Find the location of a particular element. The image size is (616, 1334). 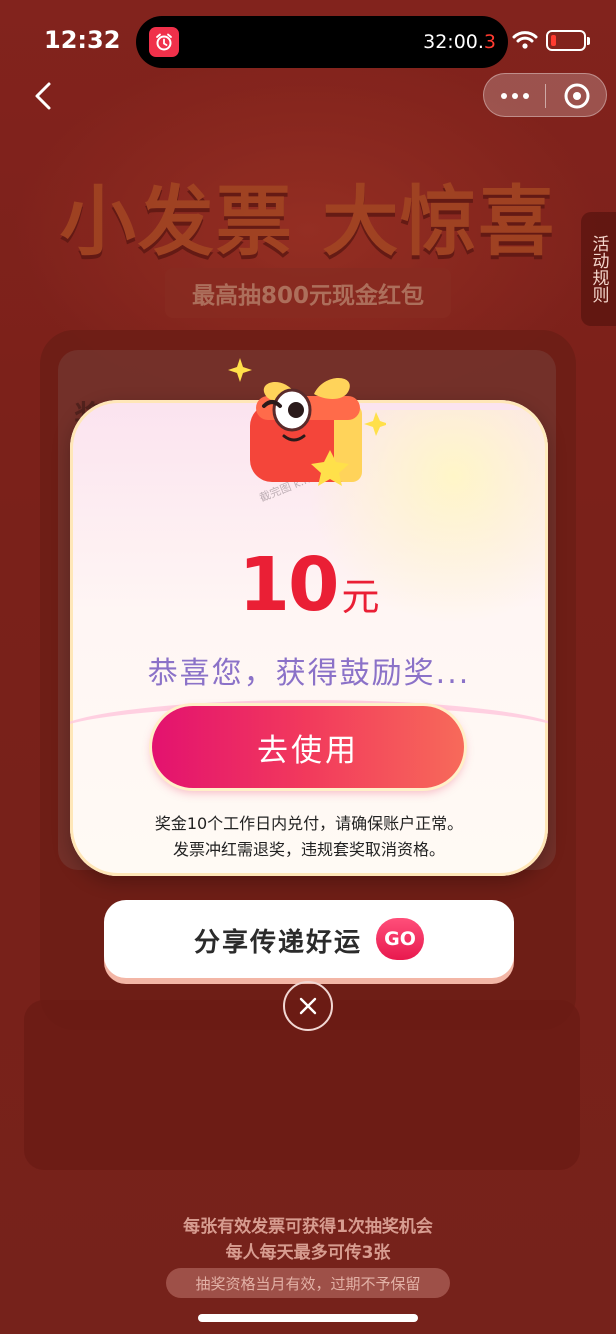

home-indicator is located at coordinates (308, 1318).